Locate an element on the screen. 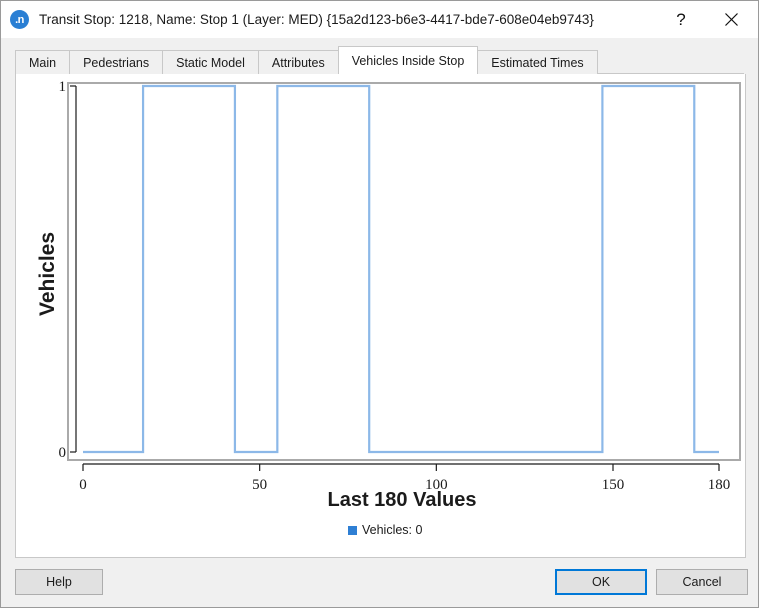 The width and height of the screenshot is (759, 608). x-axis-tick-label: 180 is located at coordinates (719, 485).